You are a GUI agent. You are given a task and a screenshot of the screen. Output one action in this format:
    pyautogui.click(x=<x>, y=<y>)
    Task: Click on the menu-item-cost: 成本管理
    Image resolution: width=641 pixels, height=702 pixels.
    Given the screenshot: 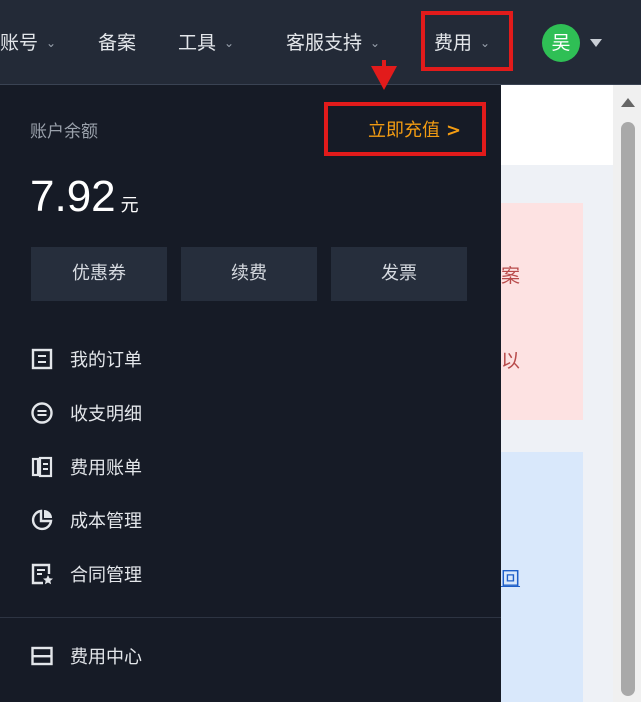 What is the action you would take?
    pyautogui.click(x=86, y=522)
    